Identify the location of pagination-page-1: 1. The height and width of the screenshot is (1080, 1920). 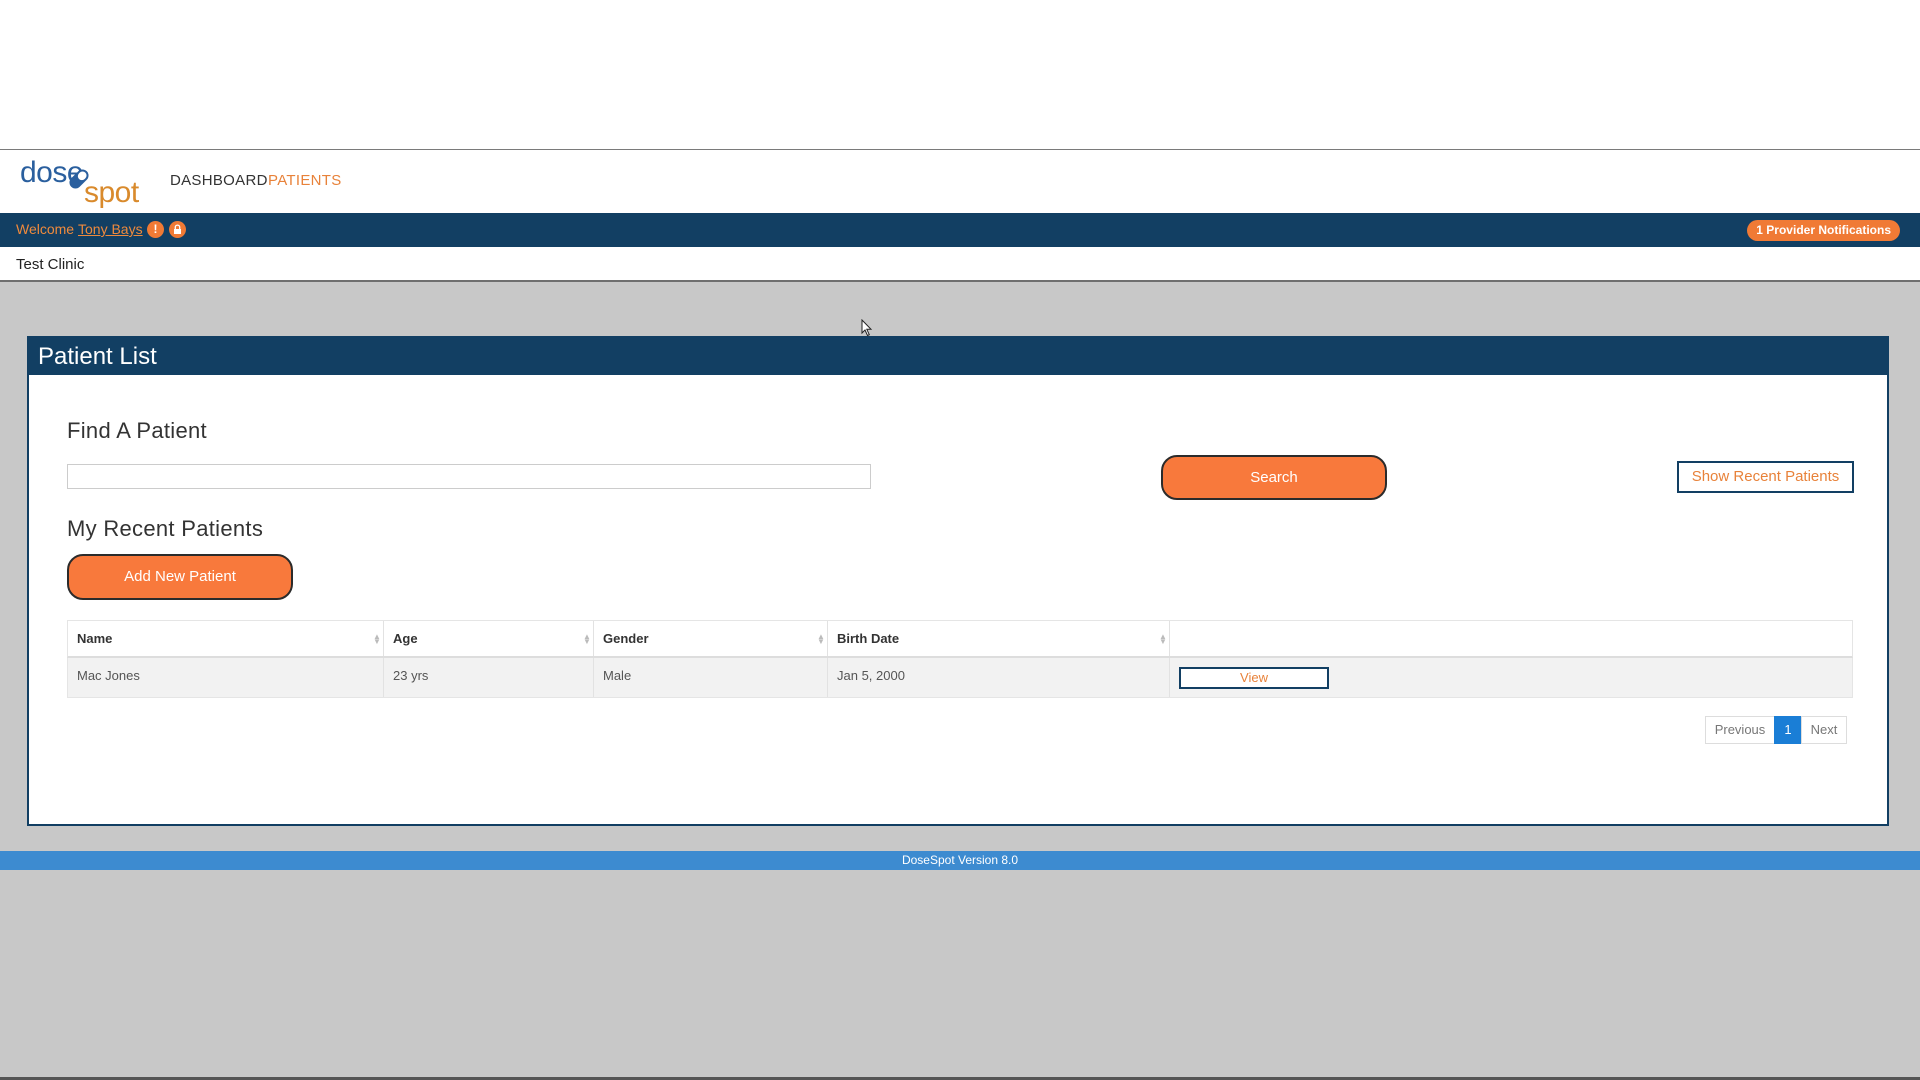
(1788, 730).